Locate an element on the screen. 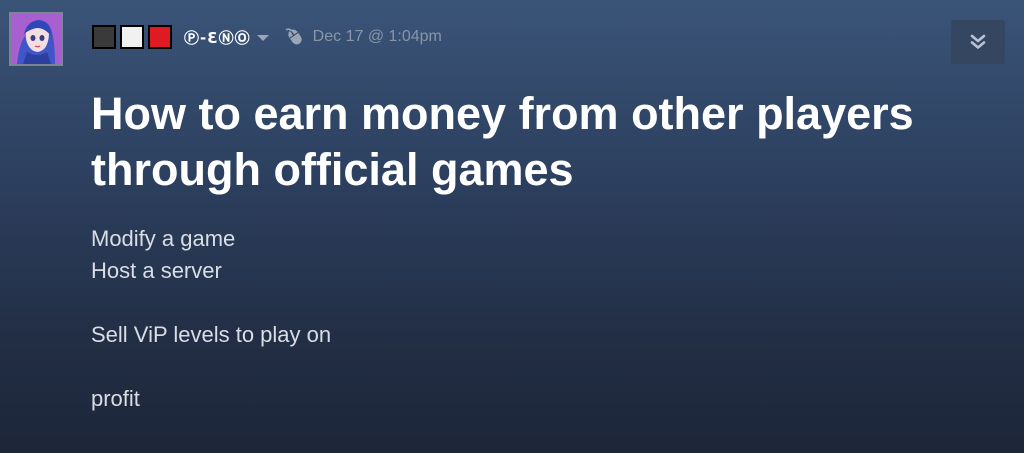 The width and height of the screenshot is (1024, 453). red-square-badge is located at coordinates (160, 37).